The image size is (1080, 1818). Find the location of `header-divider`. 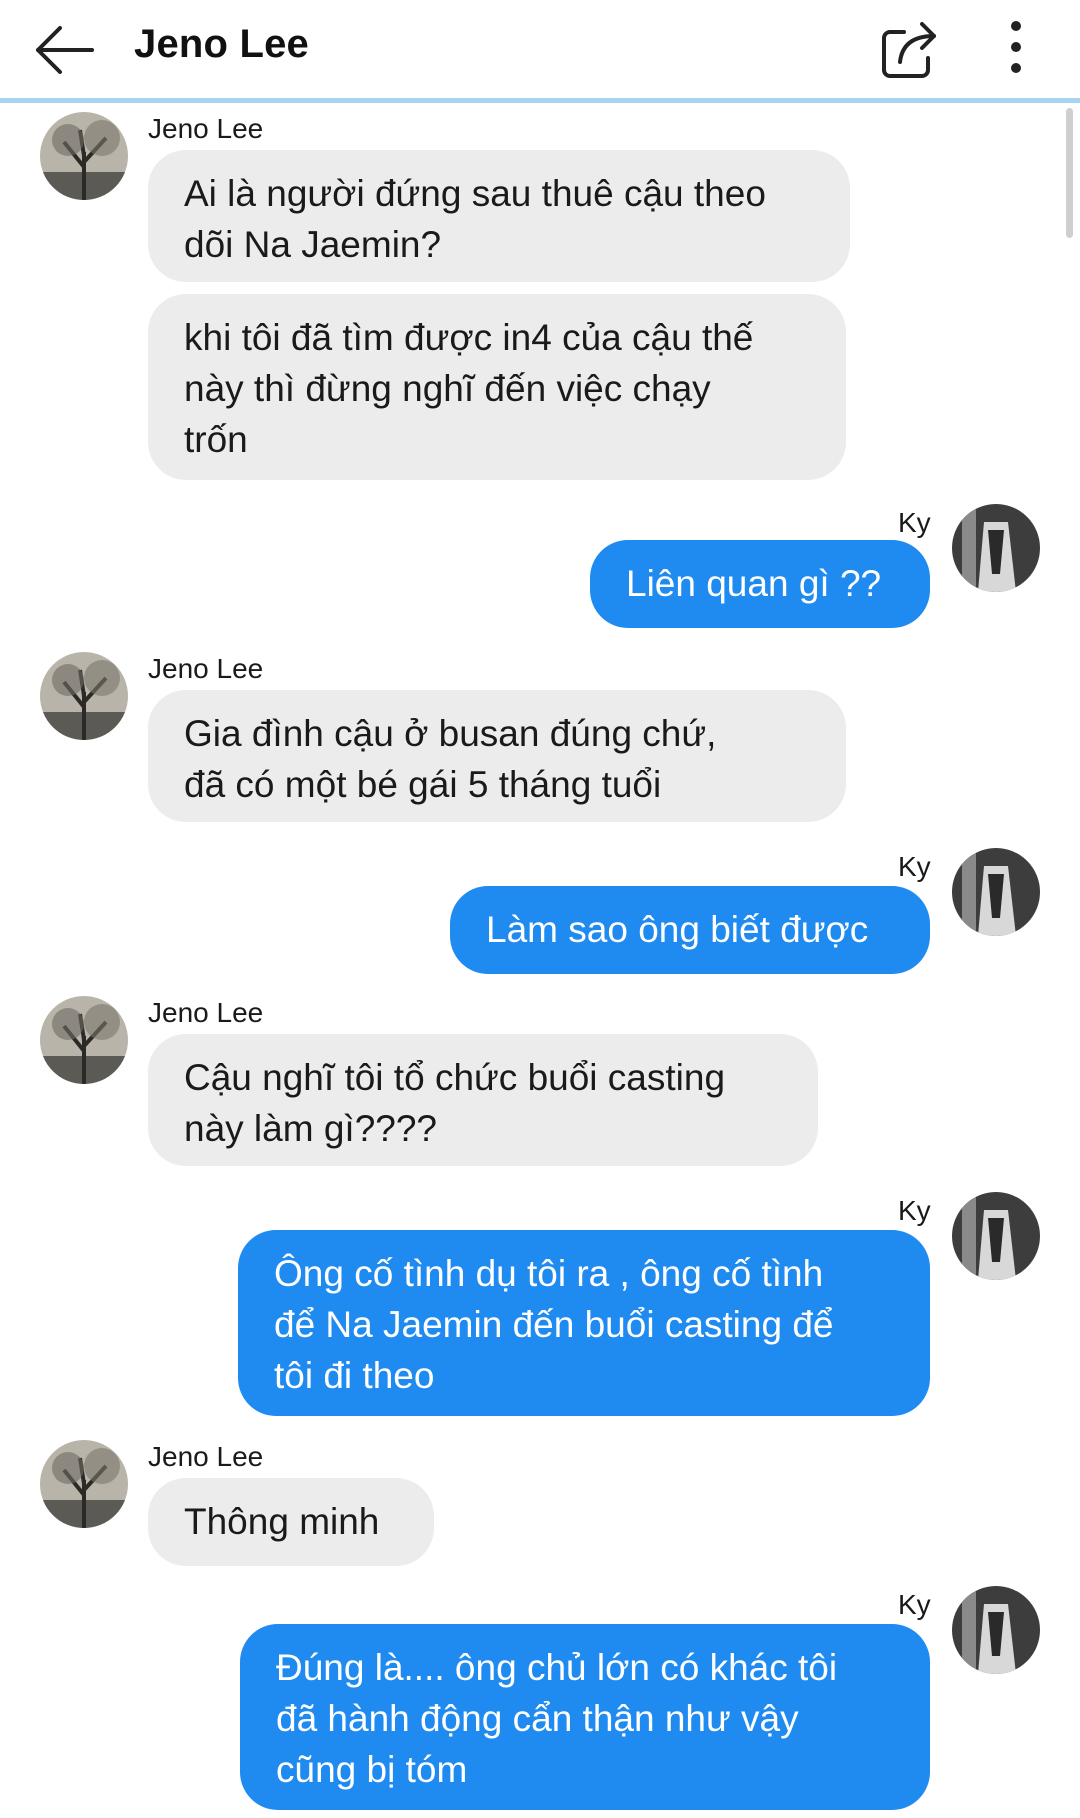

header-divider is located at coordinates (540, 100).